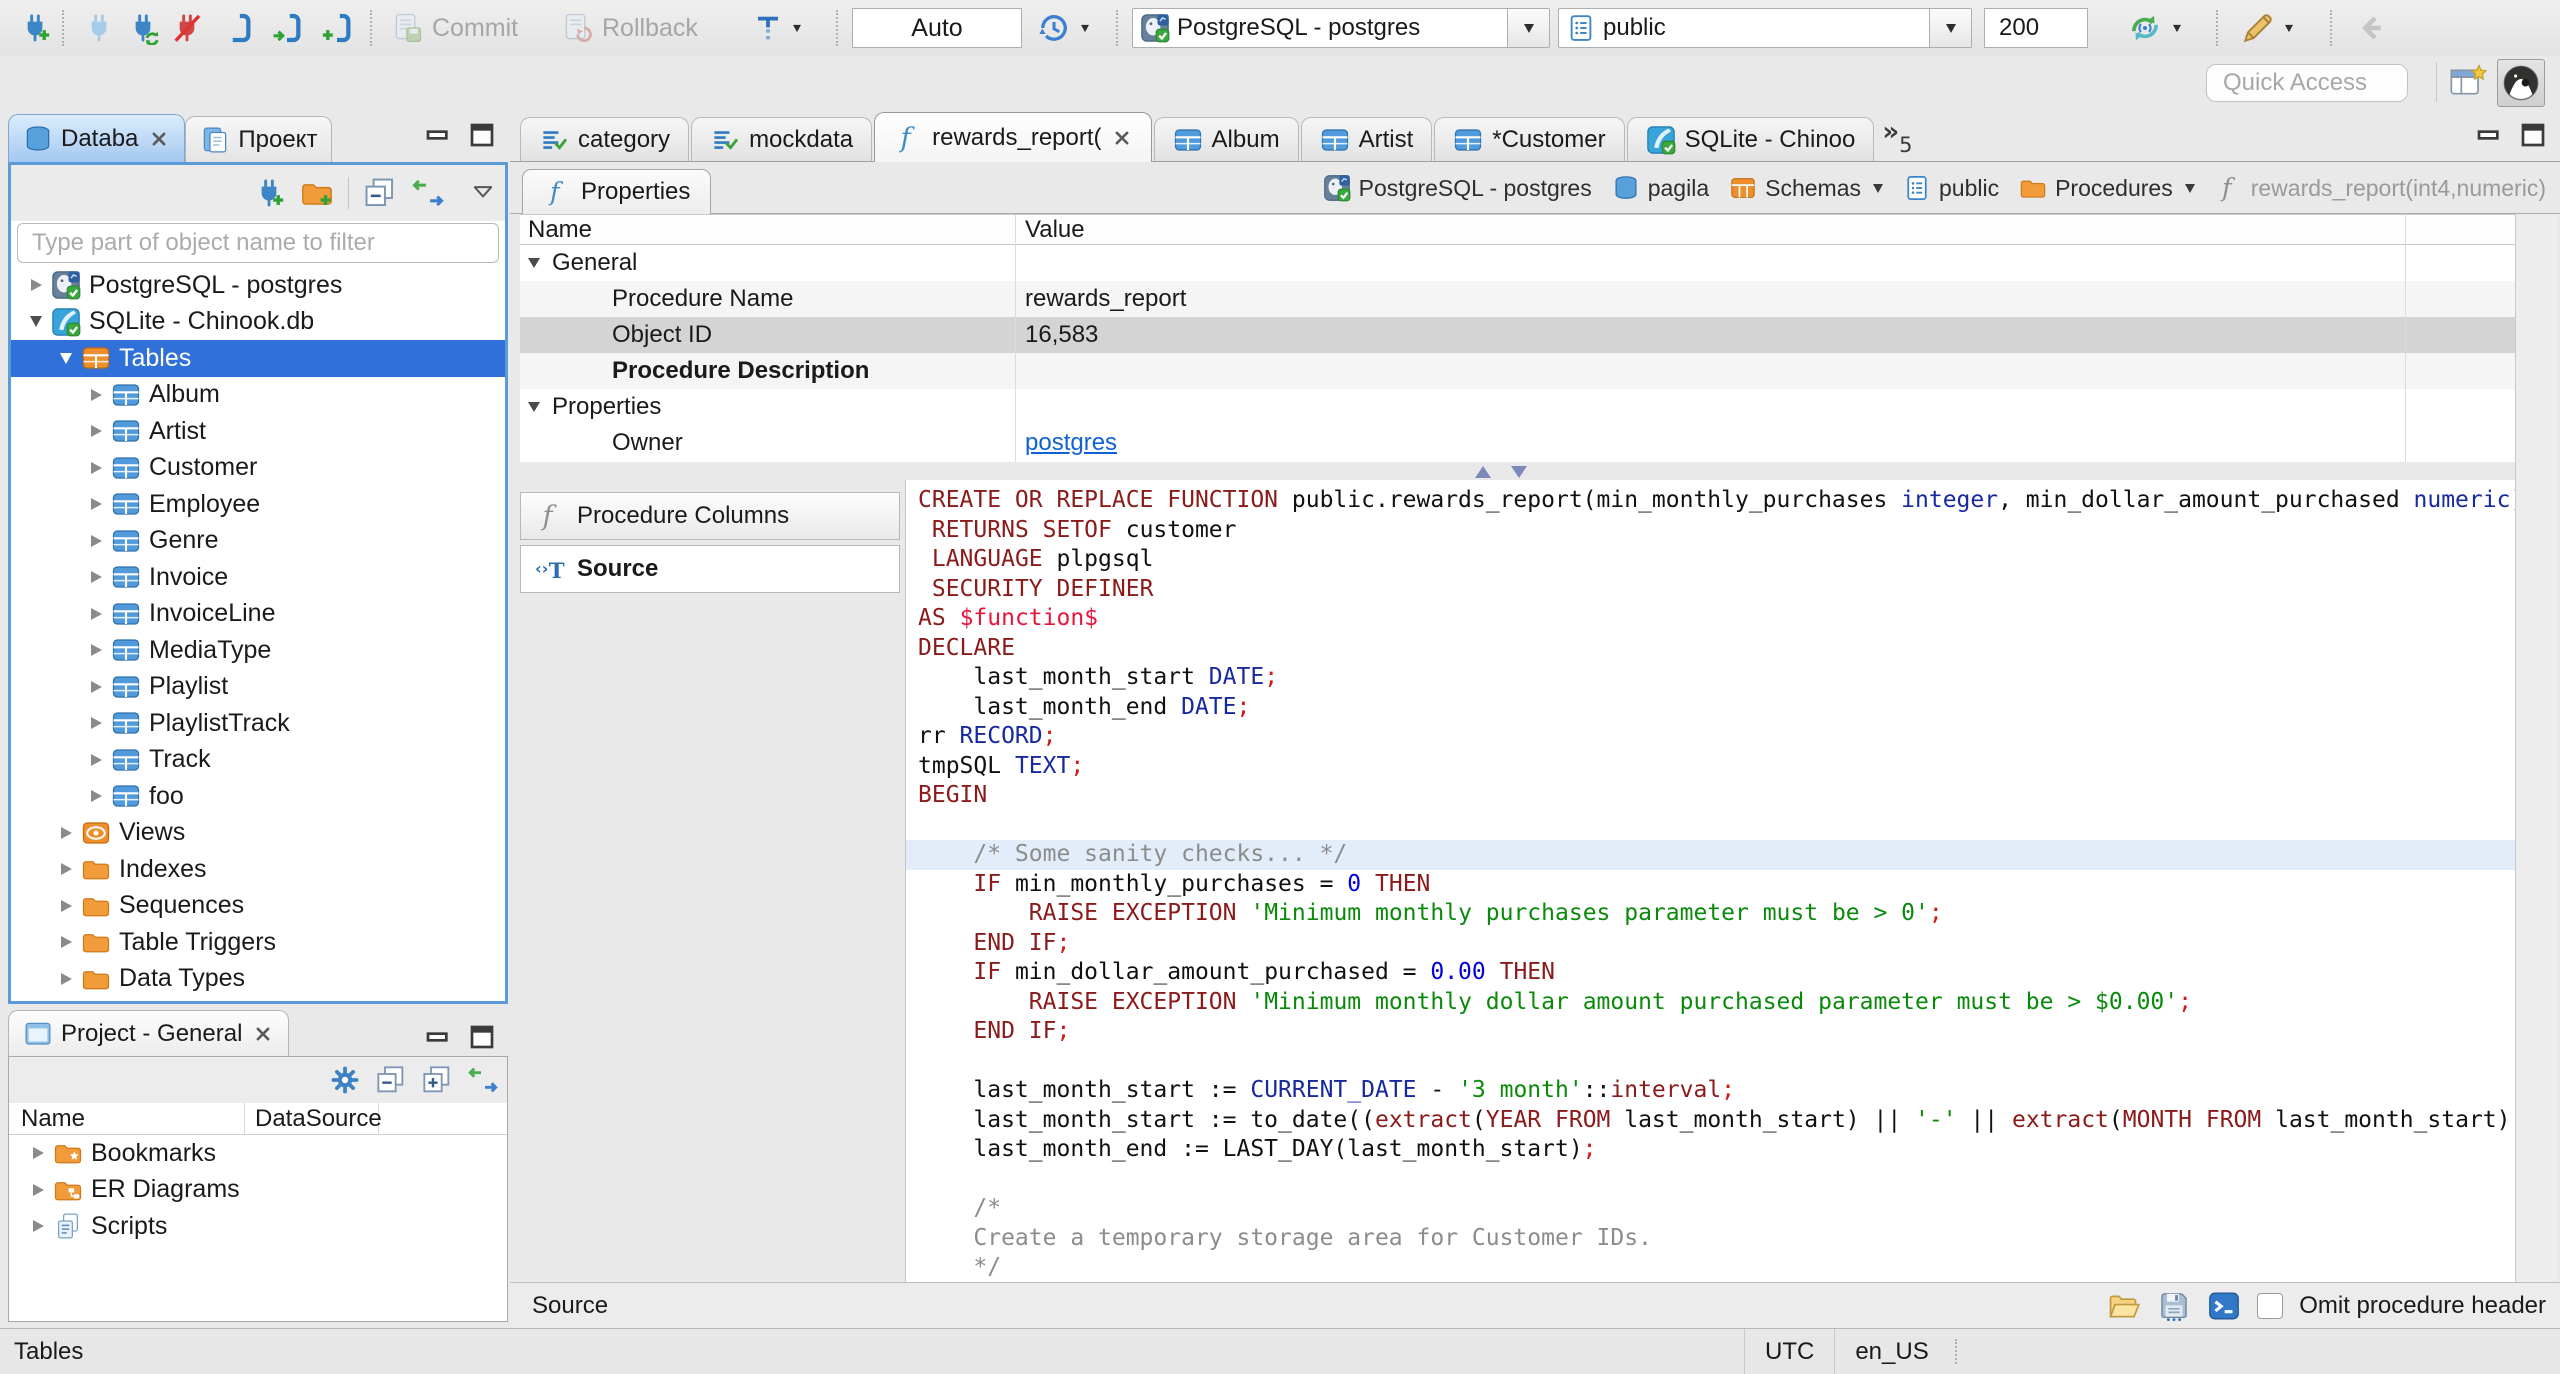 The image size is (2560, 1374). What do you see at coordinates (428, 193) in the screenshot?
I see `link-with-editor-icon` at bounding box center [428, 193].